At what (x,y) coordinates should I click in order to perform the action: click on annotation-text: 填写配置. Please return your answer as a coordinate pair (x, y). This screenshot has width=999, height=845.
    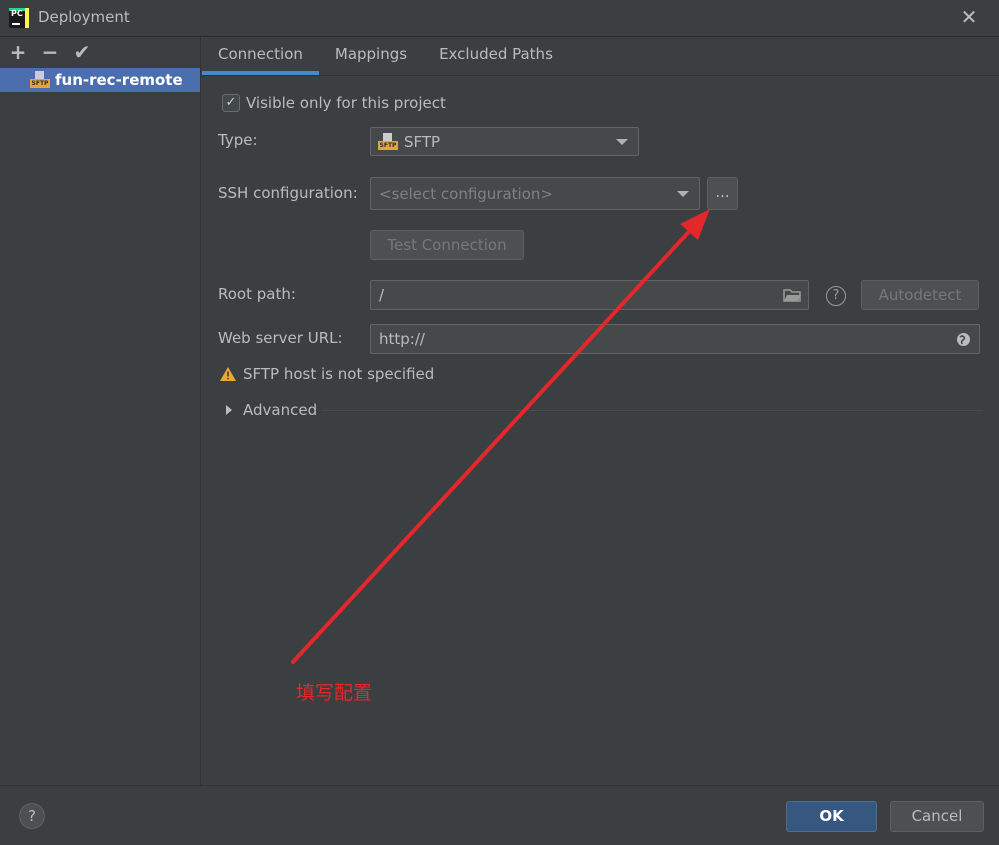
    Looking at the image, I should click on (334, 693).